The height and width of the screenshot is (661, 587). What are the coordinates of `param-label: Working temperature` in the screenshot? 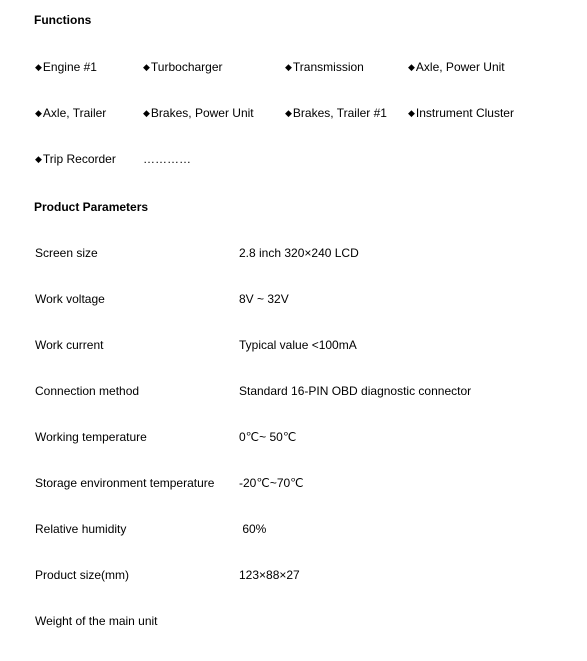 It's located at (91, 437).